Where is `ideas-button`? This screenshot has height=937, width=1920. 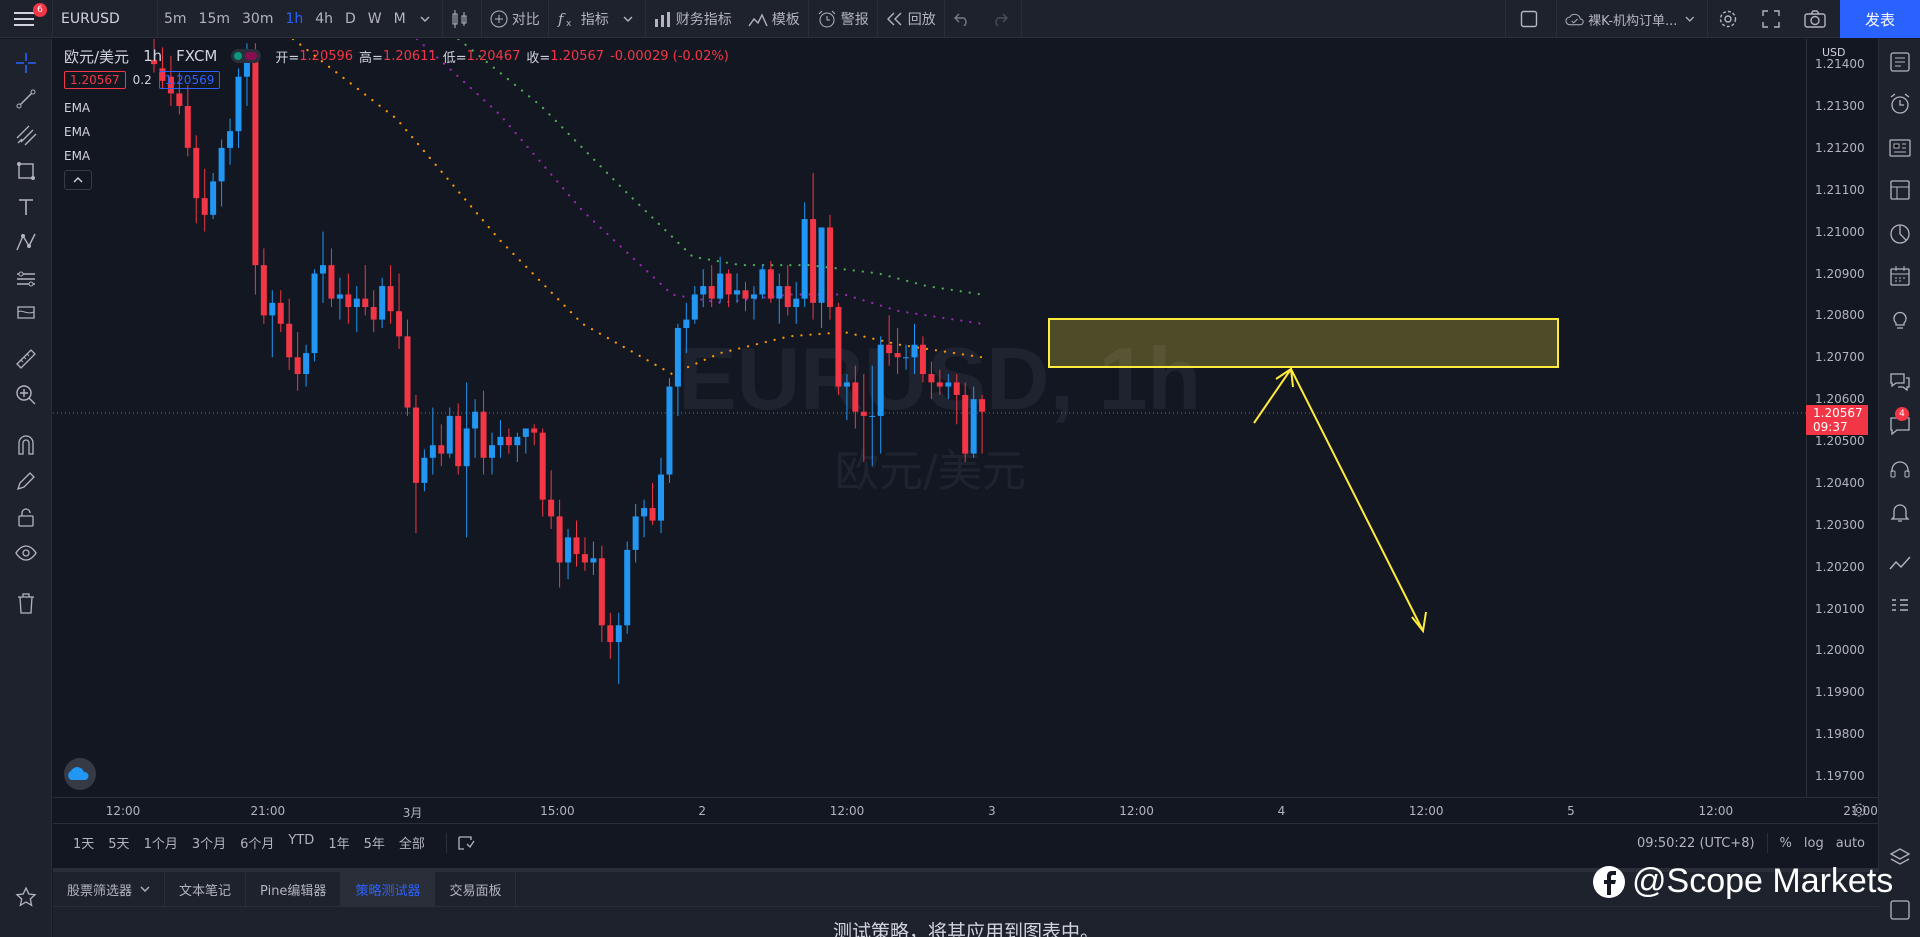
ideas-button is located at coordinates (1900, 320).